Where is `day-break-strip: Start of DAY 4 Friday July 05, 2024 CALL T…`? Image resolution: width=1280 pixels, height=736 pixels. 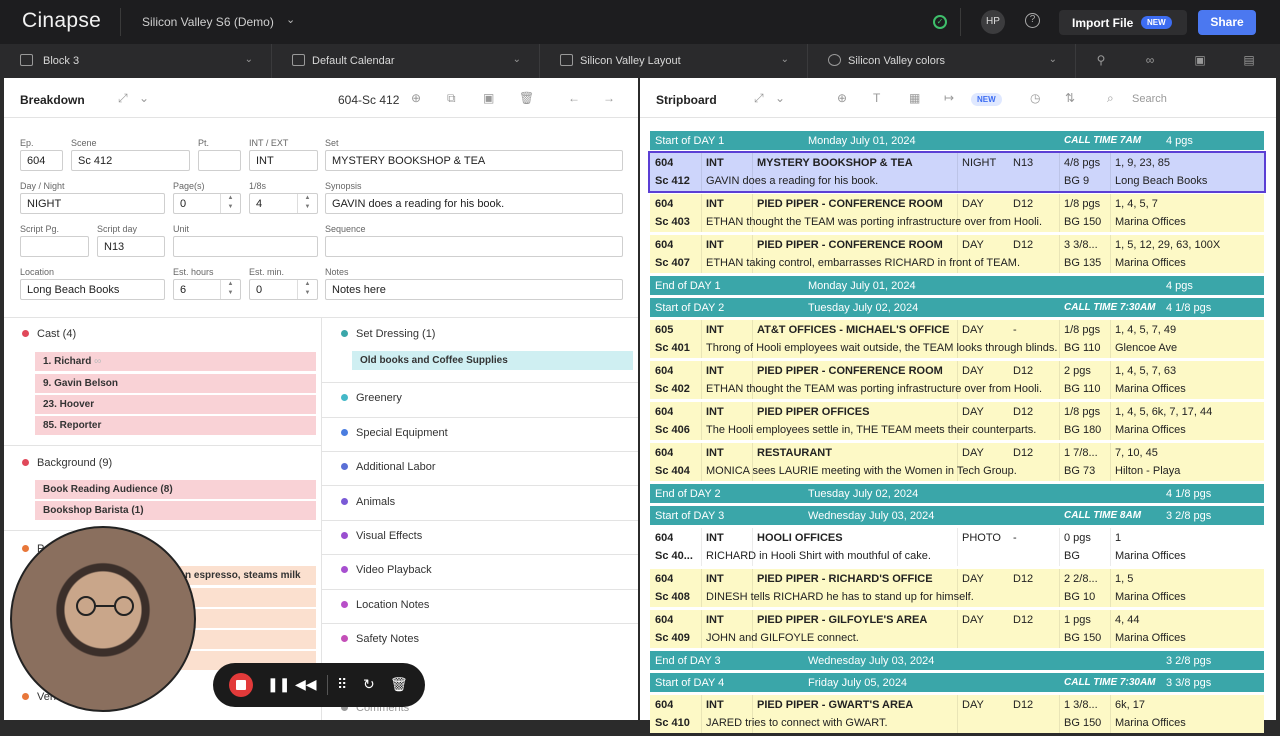 day-break-strip: Start of DAY 4 Friday July 05, 2024 CALL T… is located at coordinates (957, 682).